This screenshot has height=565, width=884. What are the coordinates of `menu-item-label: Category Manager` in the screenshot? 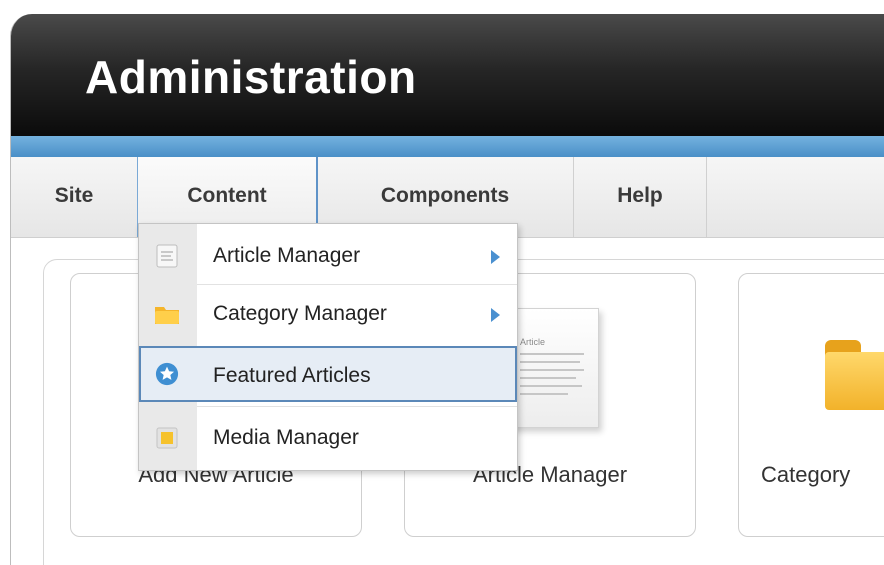 It's located at (300, 313).